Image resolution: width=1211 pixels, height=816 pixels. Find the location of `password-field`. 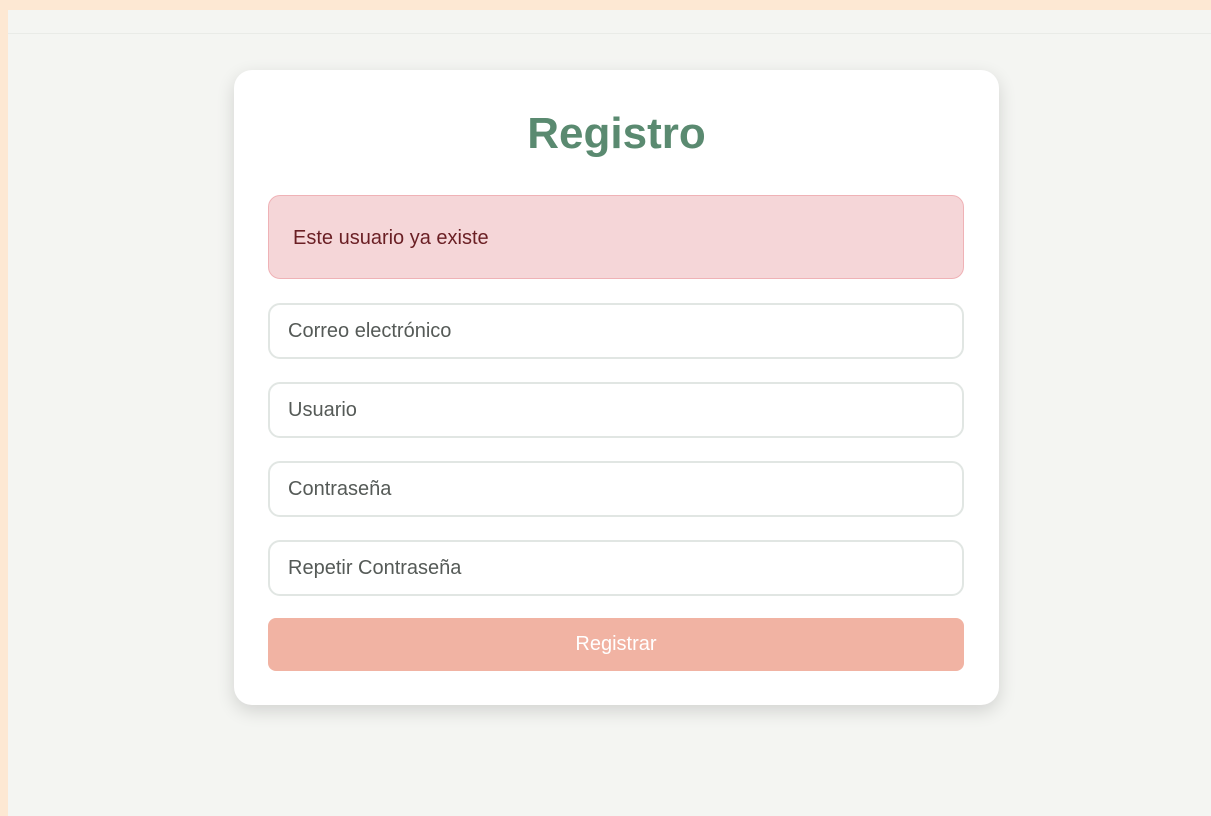

password-field is located at coordinates (616, 489).